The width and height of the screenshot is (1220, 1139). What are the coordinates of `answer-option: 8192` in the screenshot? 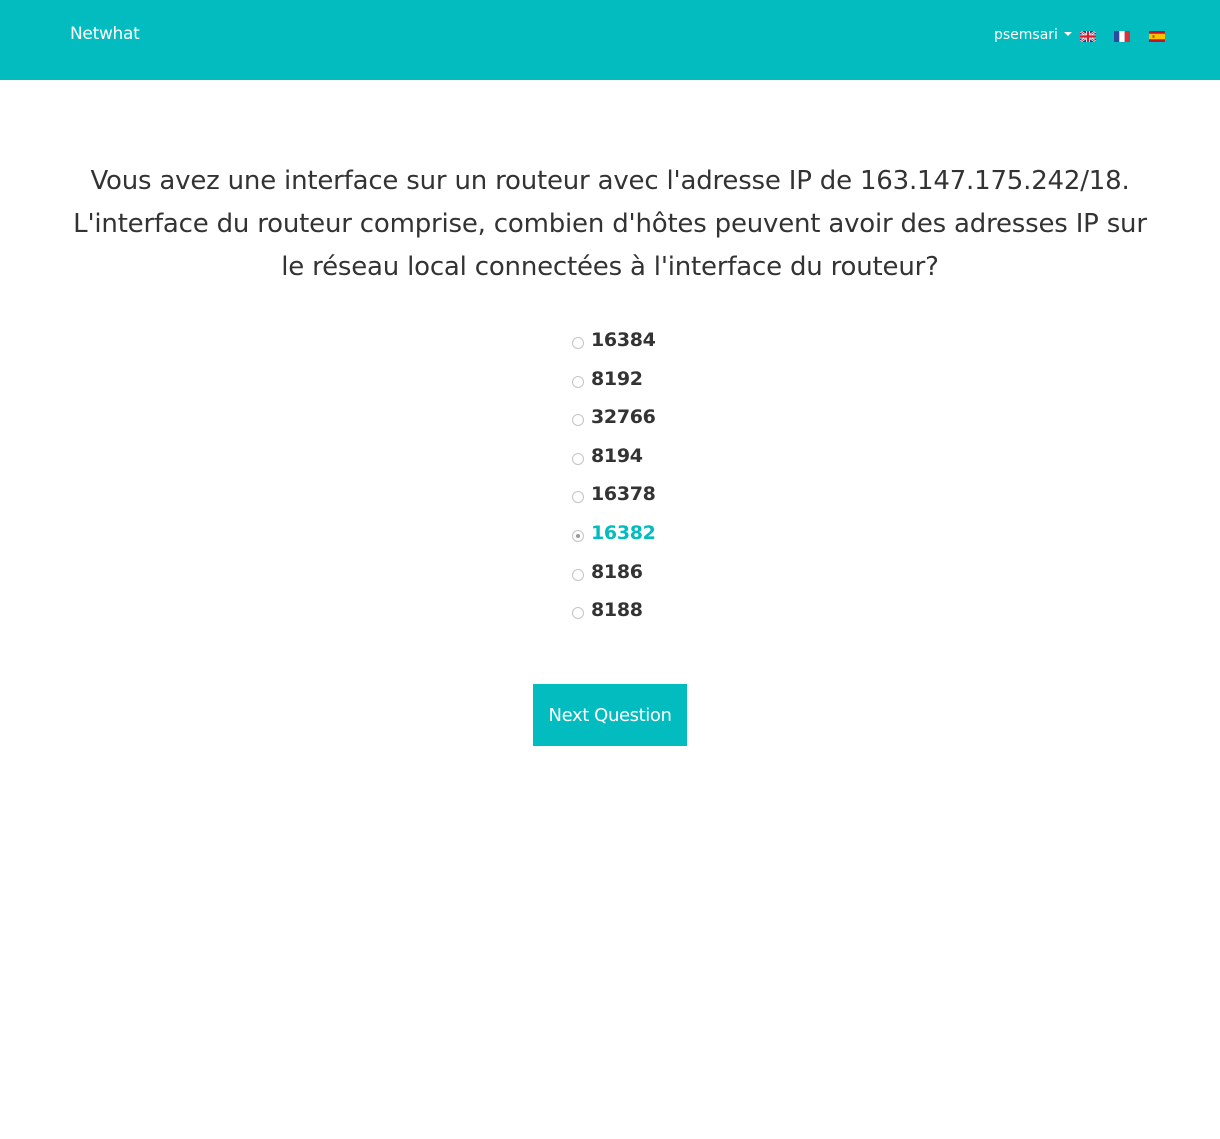 It's located at (672, 384).